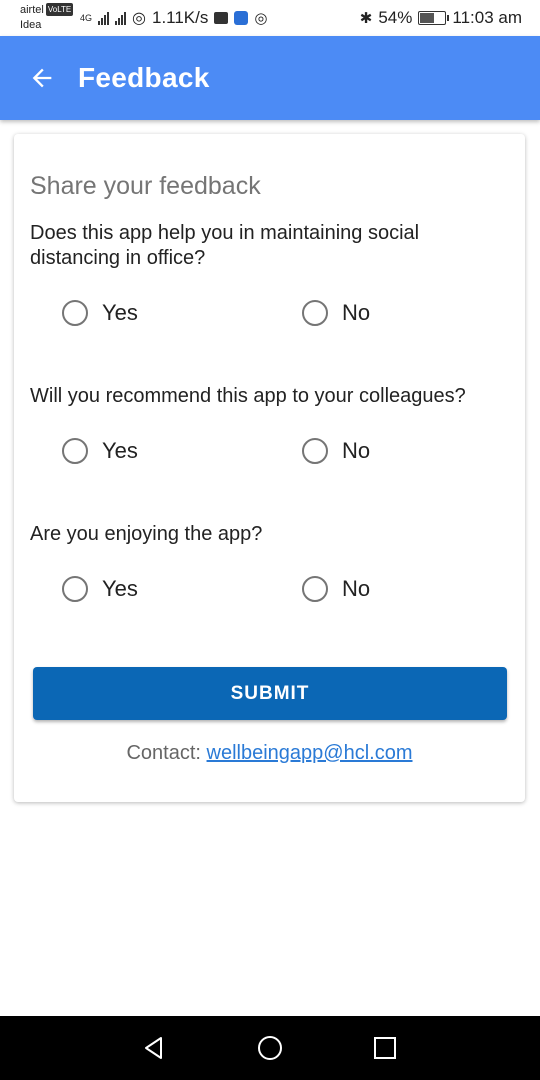 This screenshot has width=540, height=1080. Describe the element at coordinates (86, 18) in the screenshot. I see `network-type: 4G` at that location.